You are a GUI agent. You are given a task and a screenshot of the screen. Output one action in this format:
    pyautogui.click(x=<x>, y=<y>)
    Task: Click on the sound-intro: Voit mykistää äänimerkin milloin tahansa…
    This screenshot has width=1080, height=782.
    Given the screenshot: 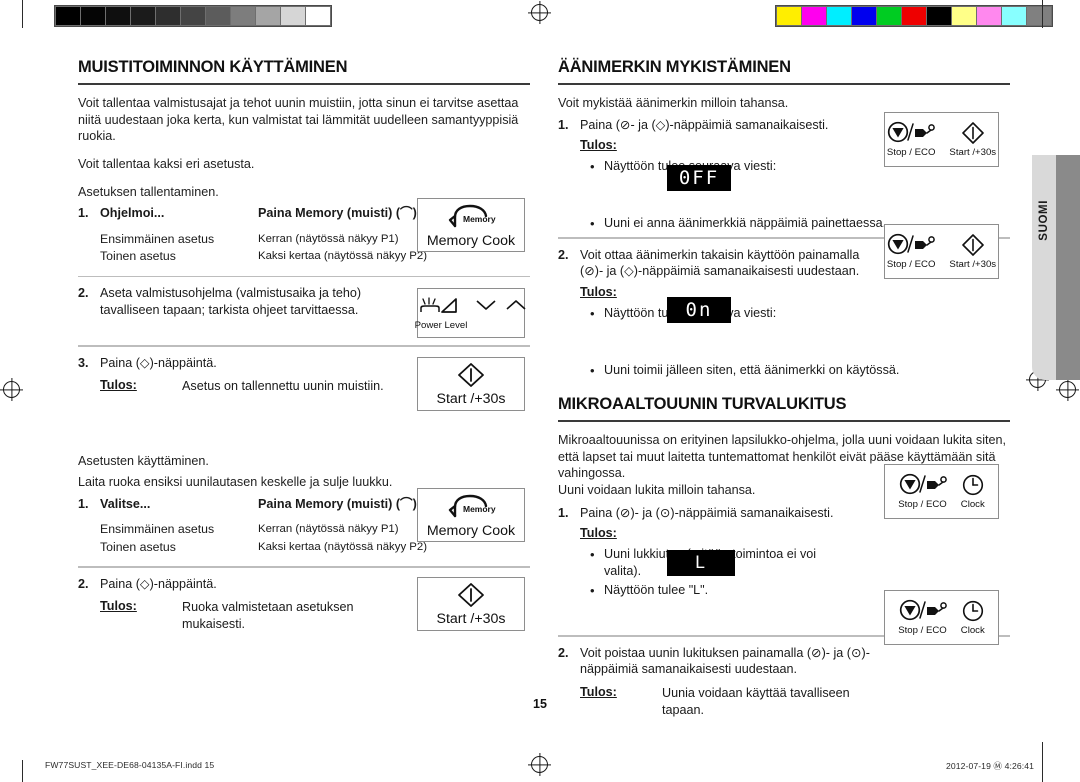 What is the action you would take?
    pyautogui.click(x=673, y=103)
    